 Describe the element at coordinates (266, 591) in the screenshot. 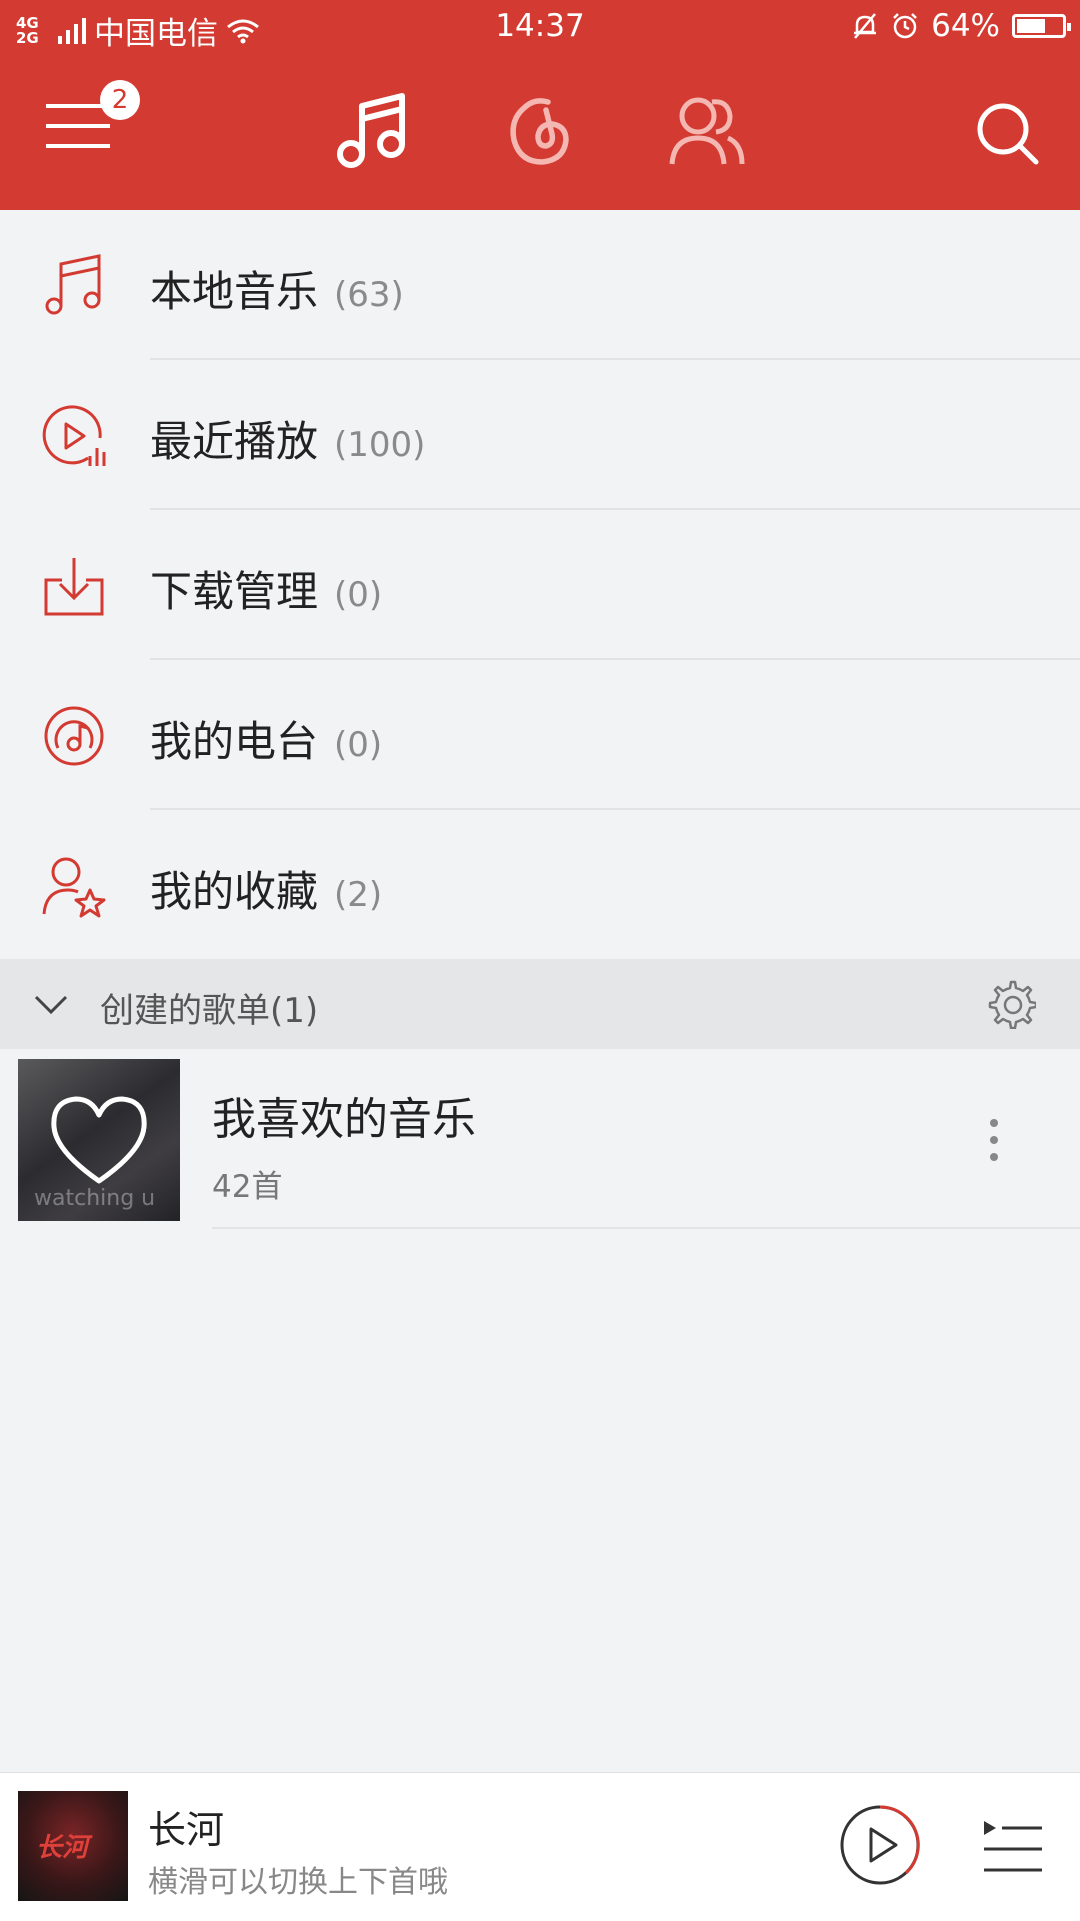

I see `menu-item-label: 下载管理 (0)` at that location.